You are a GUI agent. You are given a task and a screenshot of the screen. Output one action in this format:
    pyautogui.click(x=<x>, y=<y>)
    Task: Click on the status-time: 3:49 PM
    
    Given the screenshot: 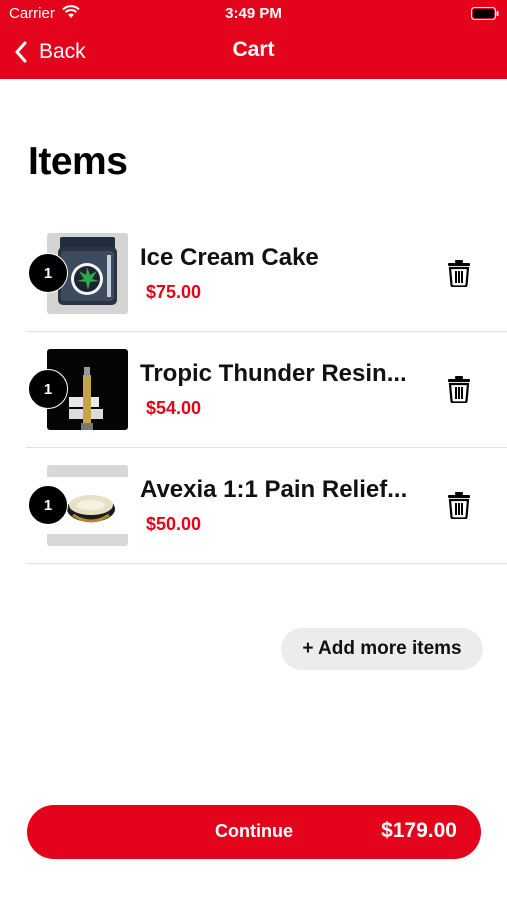 What is the action you would take?
    pyautogui.click(x=253, y=13)
    